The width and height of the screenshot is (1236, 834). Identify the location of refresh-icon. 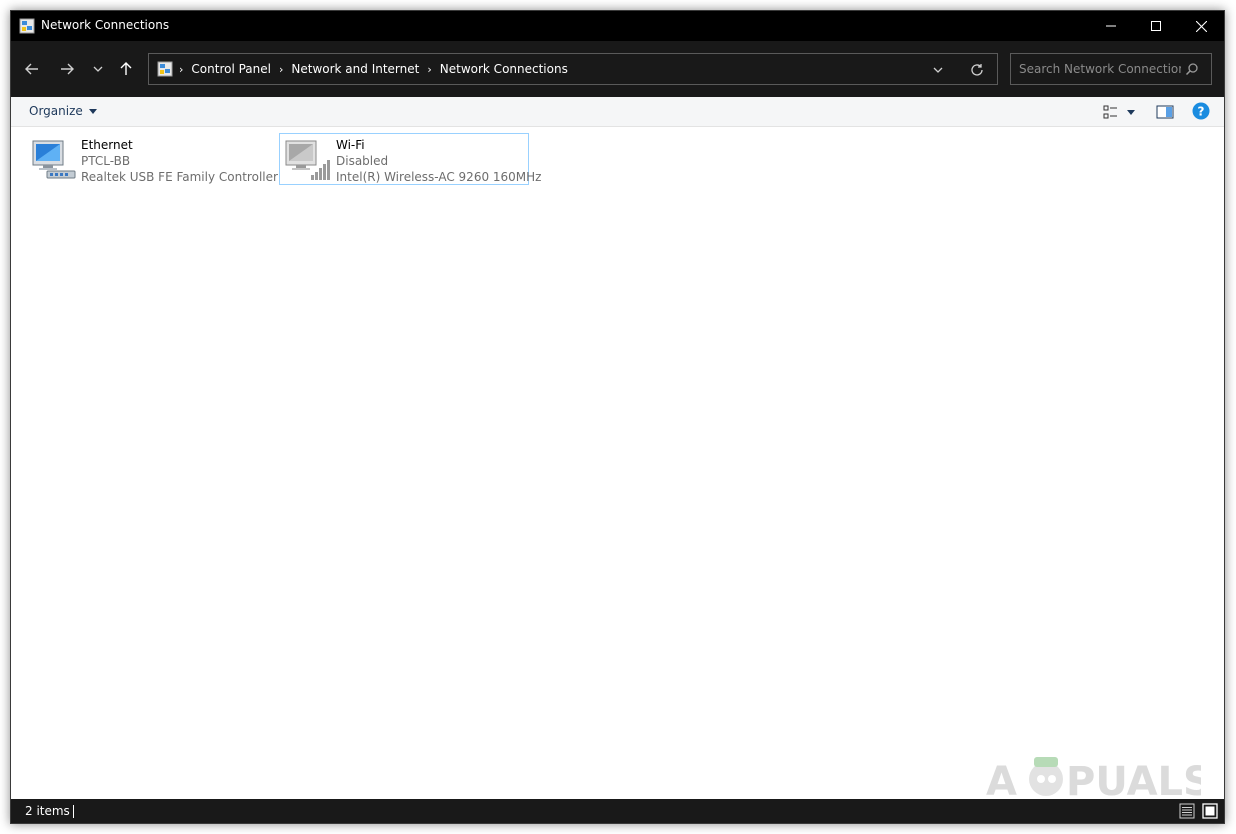
(977, 70).